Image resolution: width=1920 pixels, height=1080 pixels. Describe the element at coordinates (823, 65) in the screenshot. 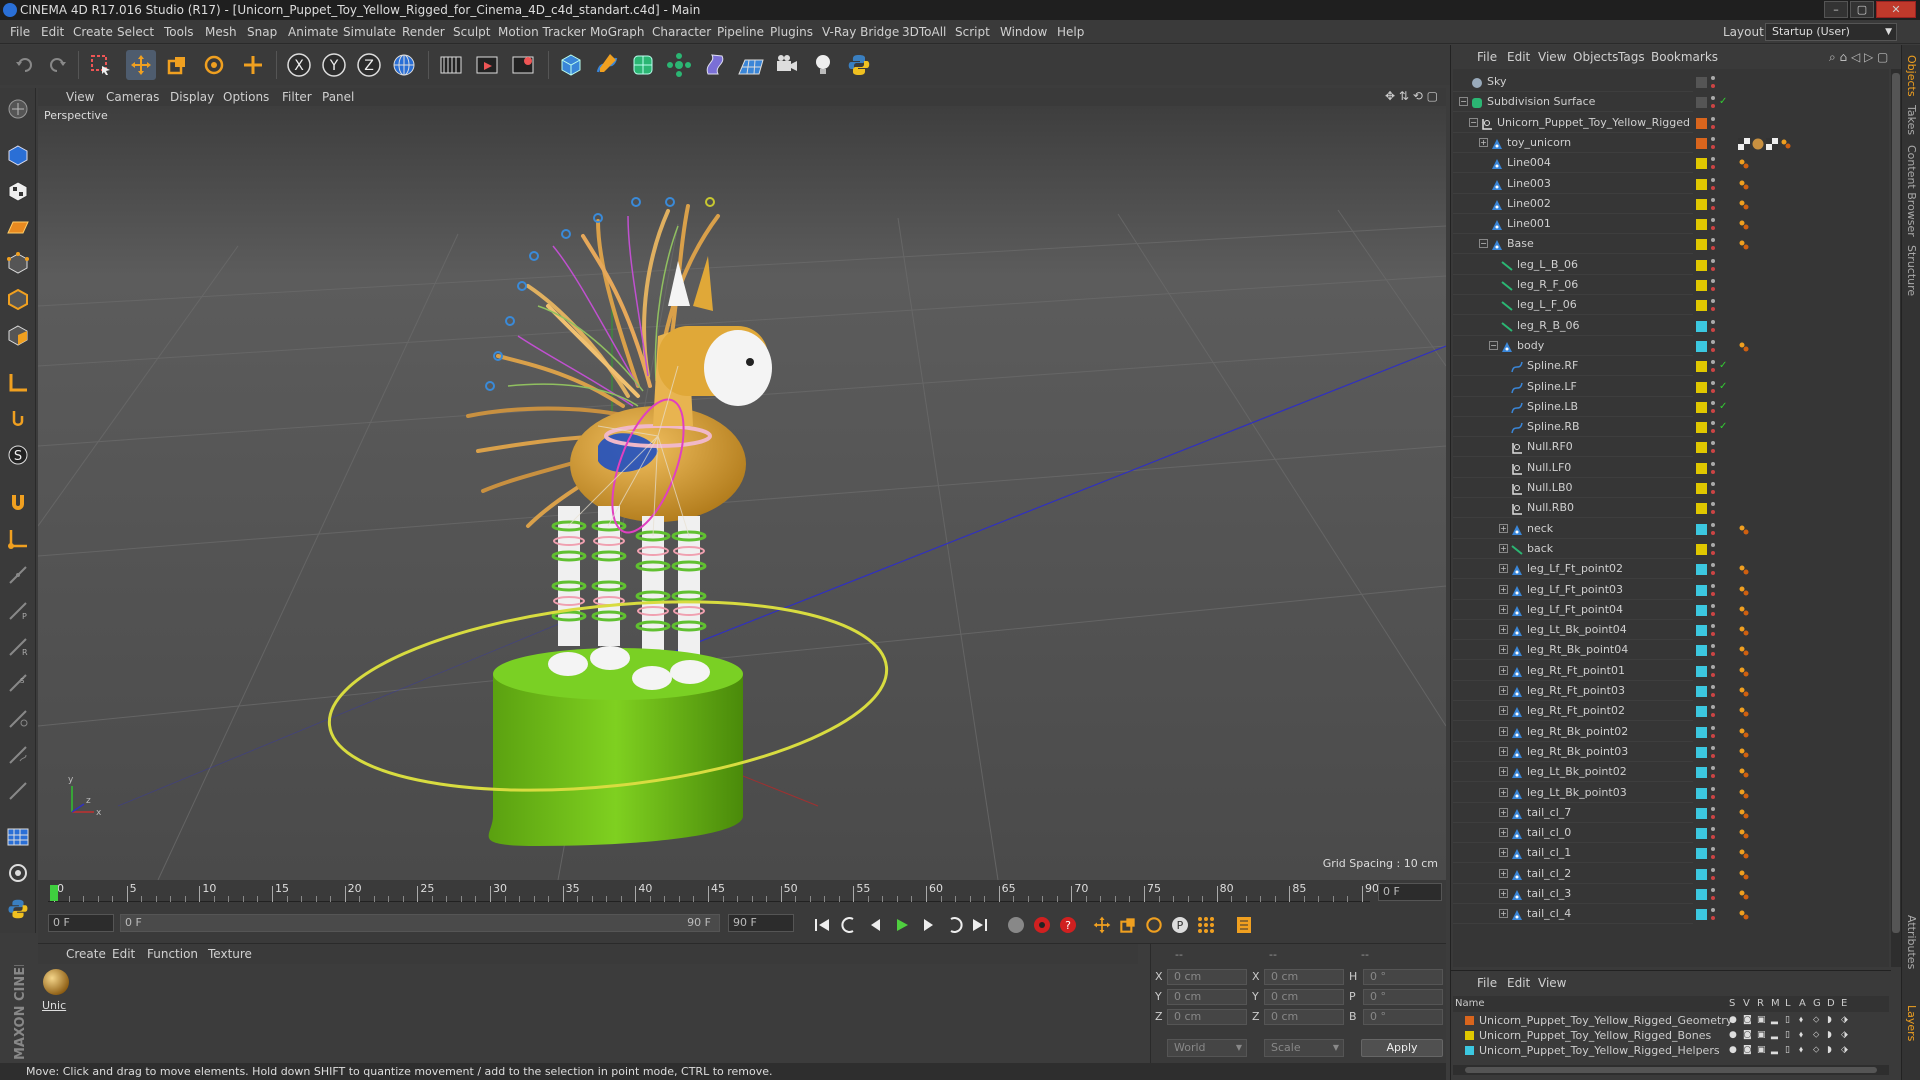

I see `light-button` at that location.